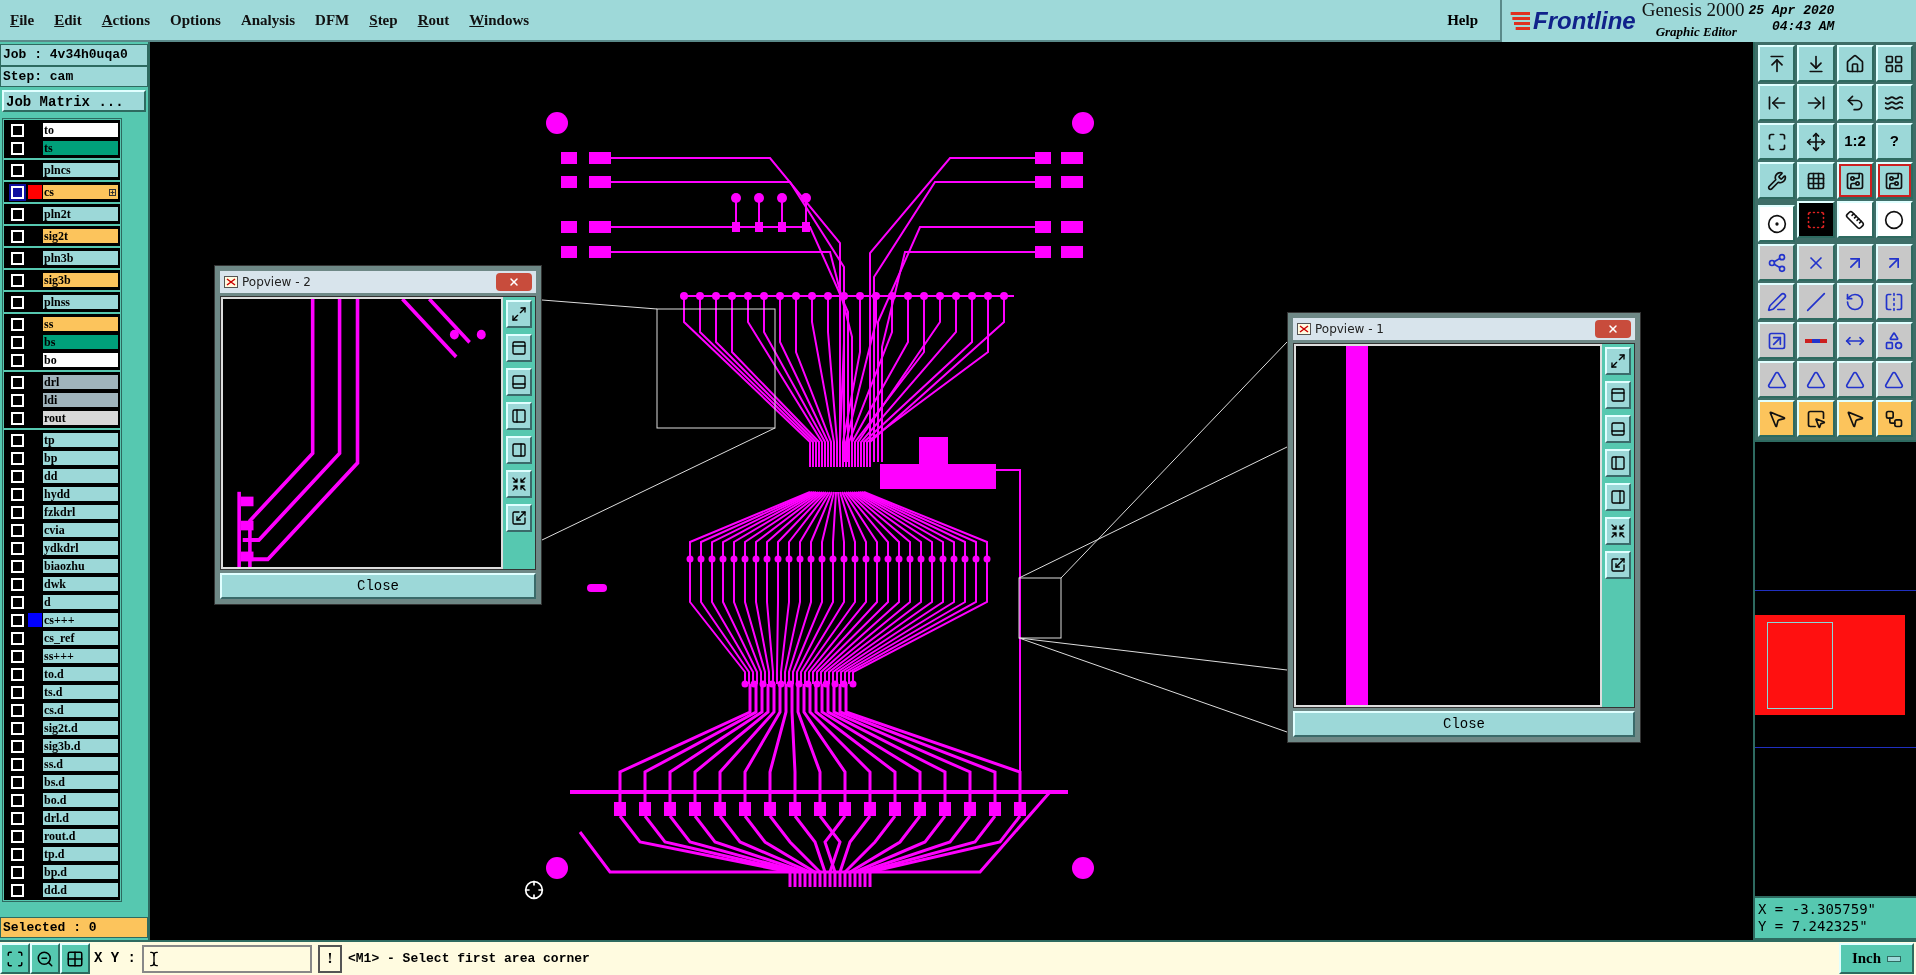 This screenshot has height=975, width=1916. I want to click on layer-name: bs.d, so click(80, 782).